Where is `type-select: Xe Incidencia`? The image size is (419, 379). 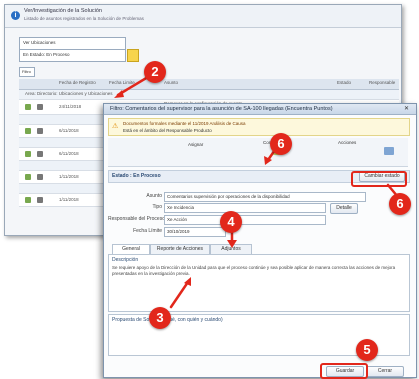 type-select: Xe Incidencia is located at coordinates (245, 208).